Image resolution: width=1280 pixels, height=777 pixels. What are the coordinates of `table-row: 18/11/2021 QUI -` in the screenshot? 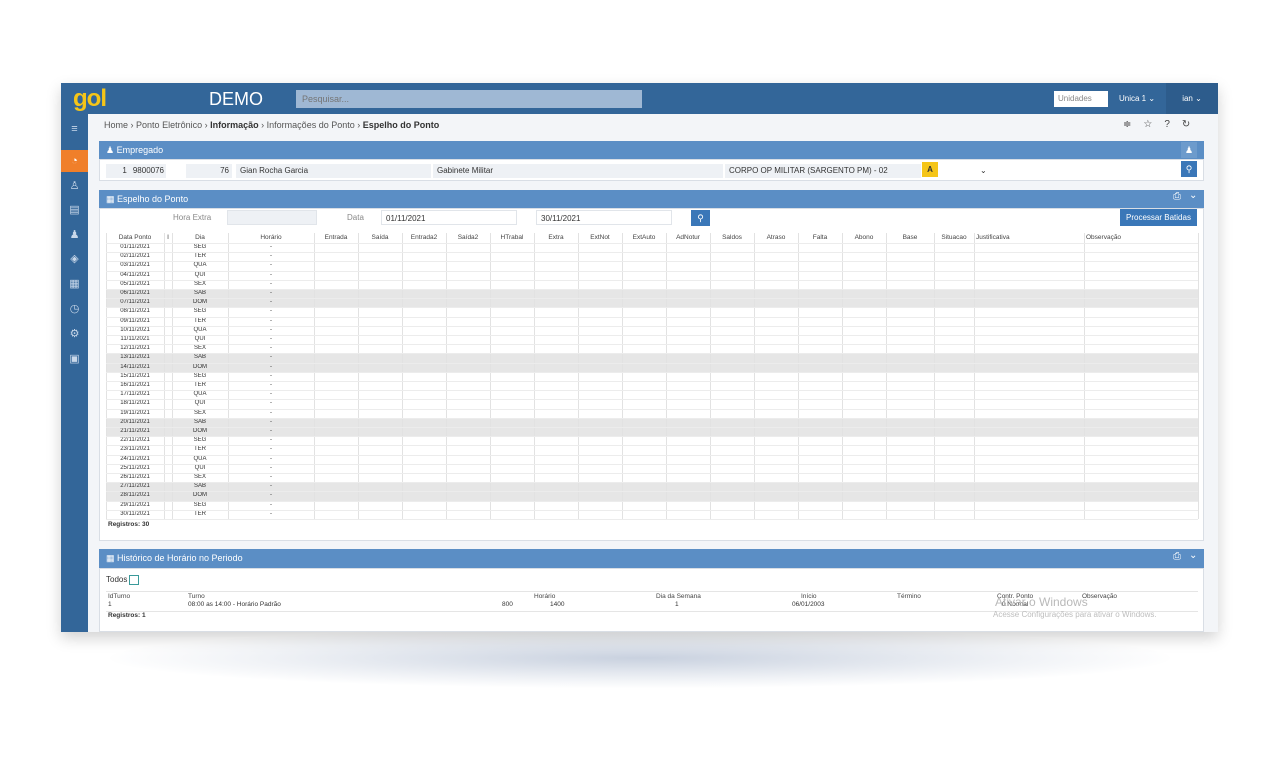 It's located at (652, 403).